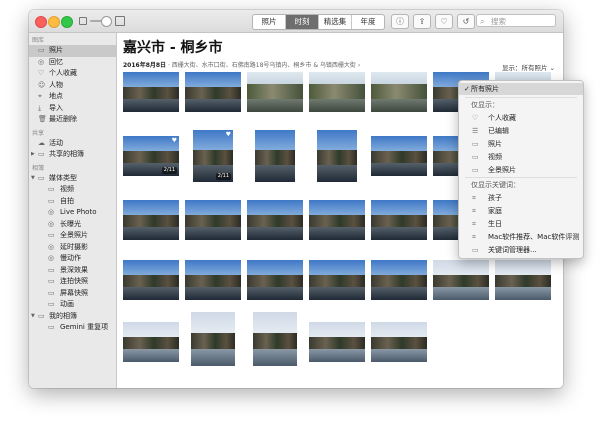  Describe the element at coordinates (72, 317) in the screenshot. I see `sidebar-item: ▼ ▭ 我的相簿` at that location.